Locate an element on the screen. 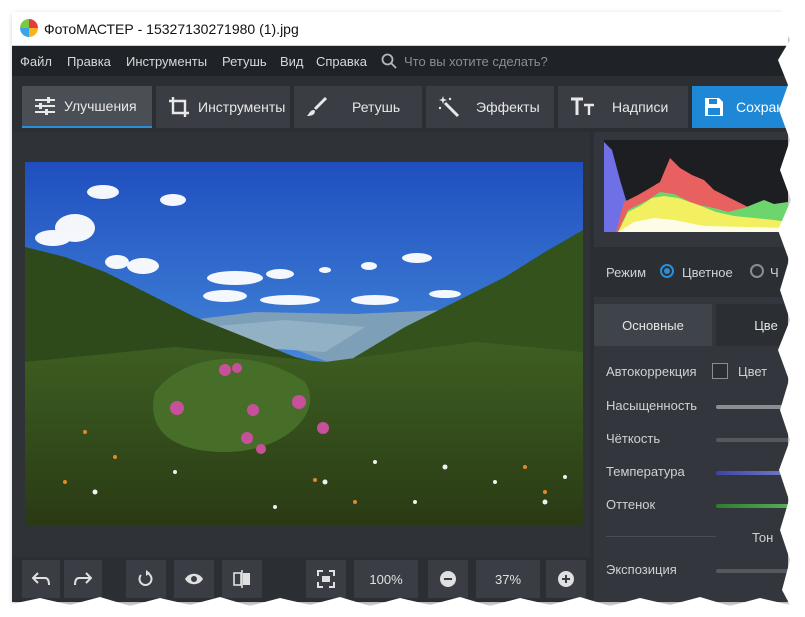  menu-tools: Инструменты is located at coordinates (166, 61).